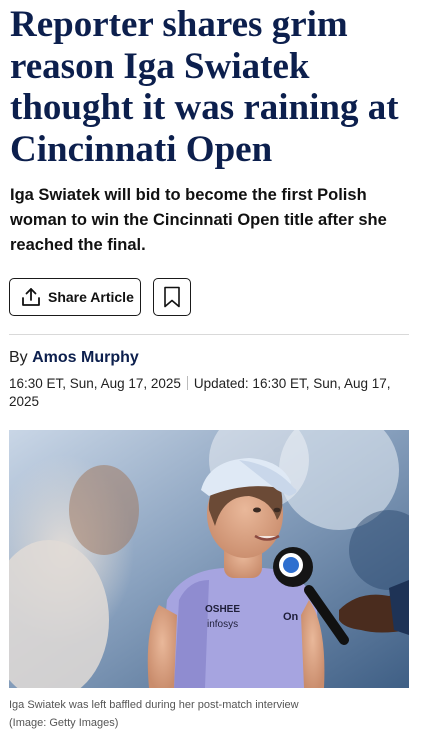 This screenshot has height=735, width=427. Describe the element at coordinates (187, 383) in the screenshot. I see `date-separator` at that location.